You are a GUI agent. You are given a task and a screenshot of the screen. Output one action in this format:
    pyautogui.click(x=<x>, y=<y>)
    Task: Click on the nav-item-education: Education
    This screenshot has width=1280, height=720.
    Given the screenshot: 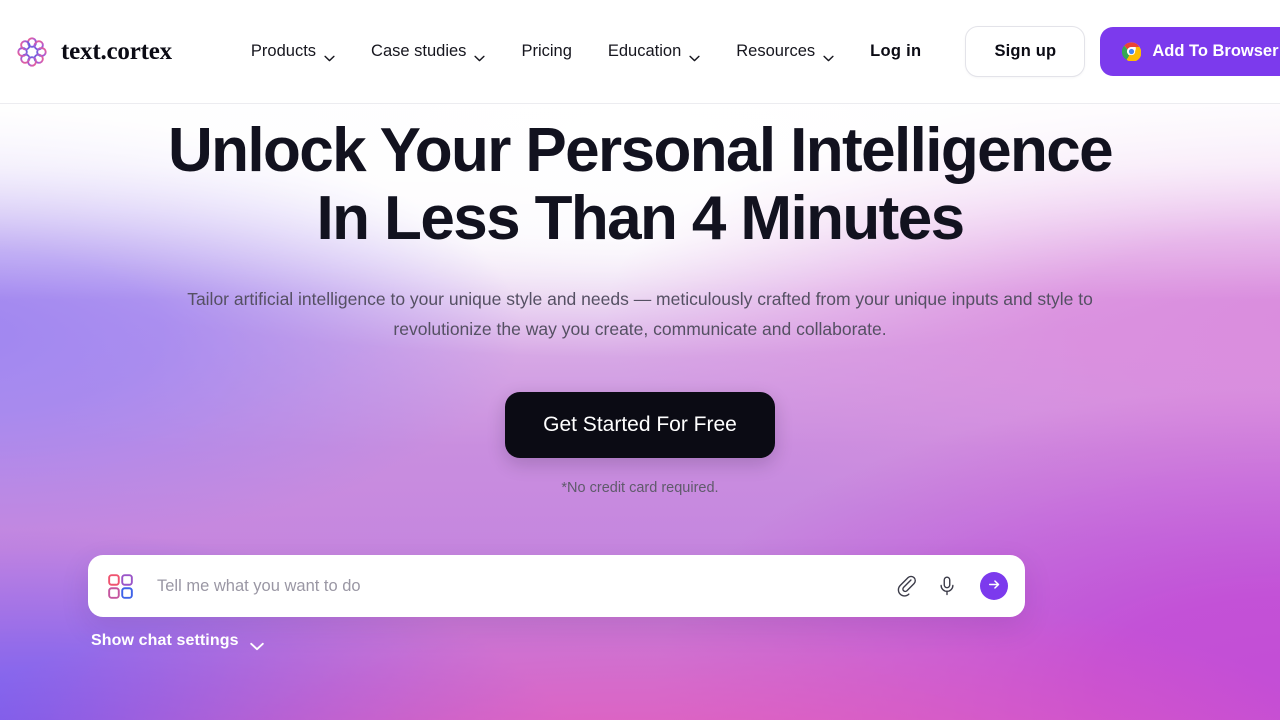 What is the action you would take?
    pyautogui.click(x=654, y=51)
    